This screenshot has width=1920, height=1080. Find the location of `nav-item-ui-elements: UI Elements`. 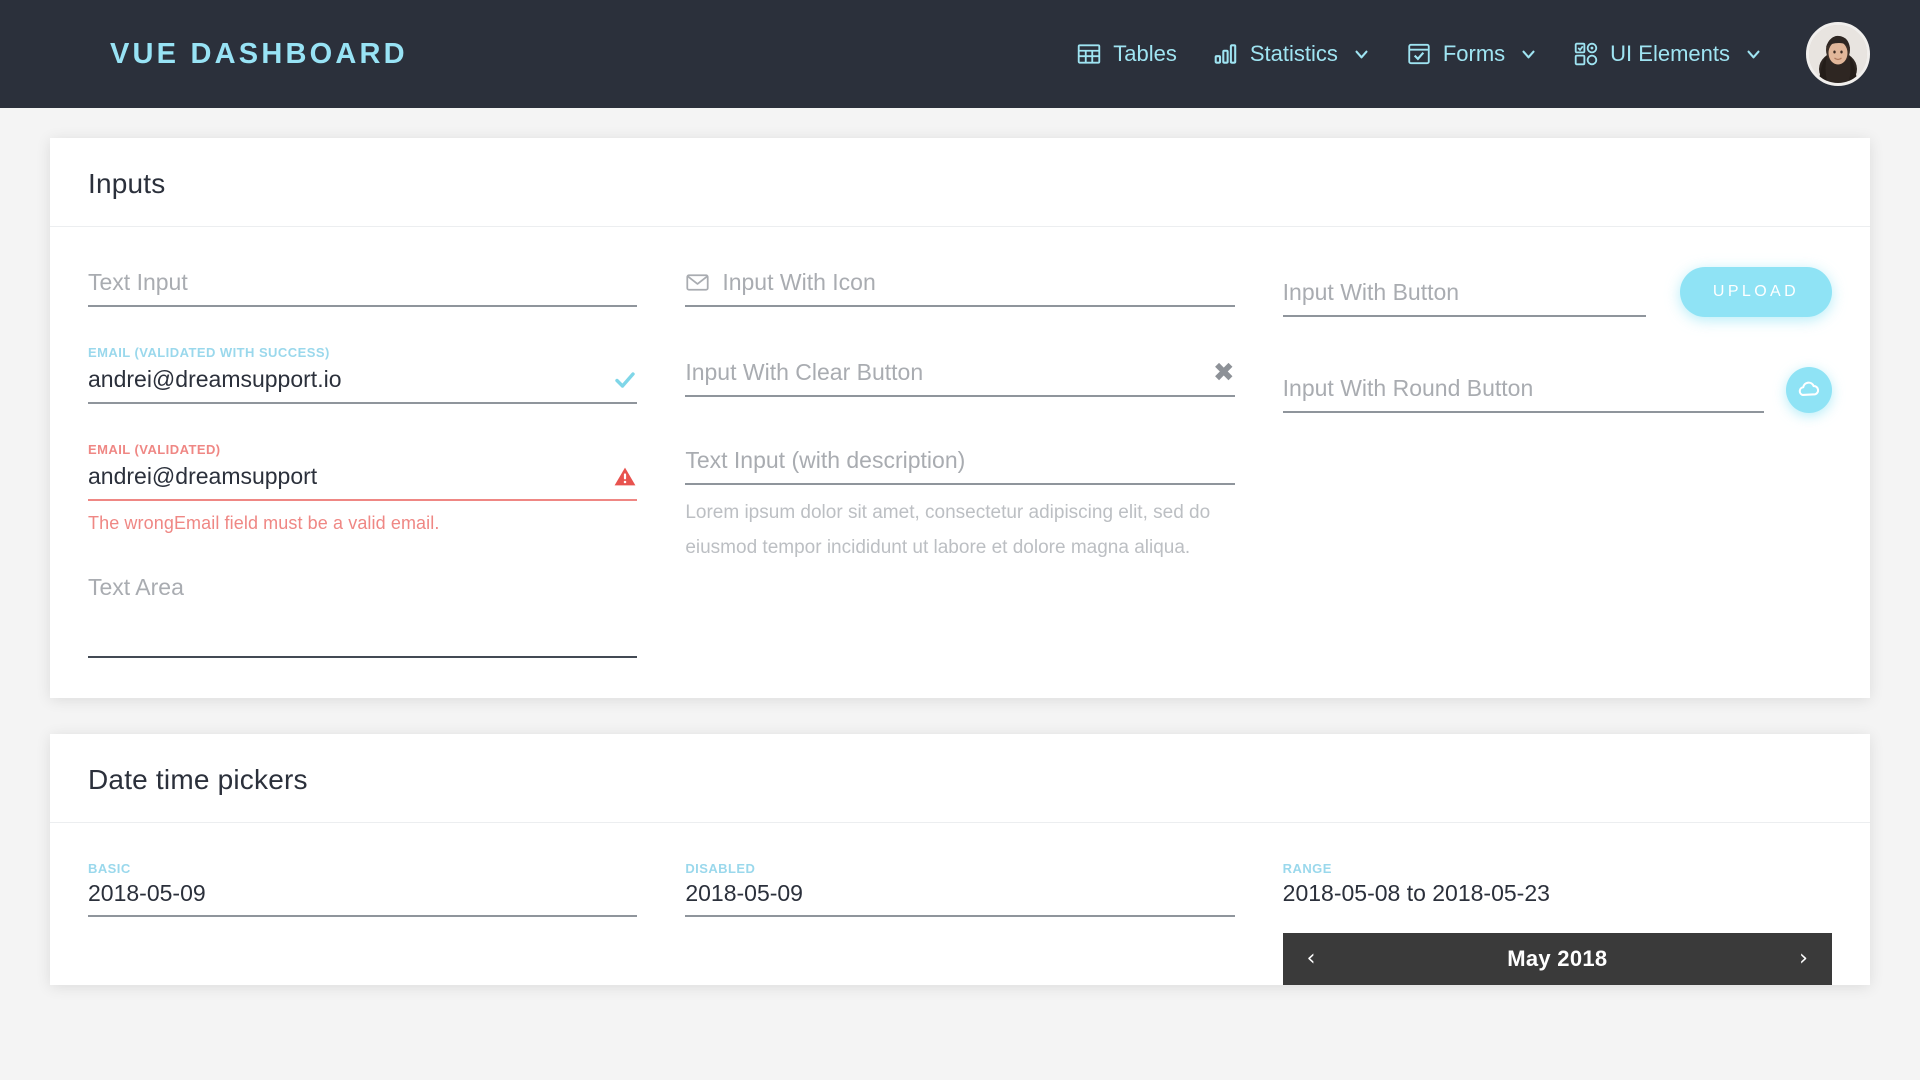

nav-item-ui-elements: UI Elements is located at coordinates (1667, 54).